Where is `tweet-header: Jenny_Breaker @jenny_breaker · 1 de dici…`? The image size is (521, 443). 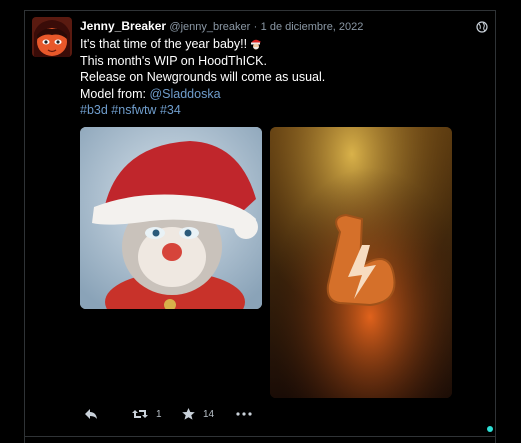 tweet-header: Jenny_Breaker @jenny_breaker · 1 de dici… is located at coordinates (221, 26).